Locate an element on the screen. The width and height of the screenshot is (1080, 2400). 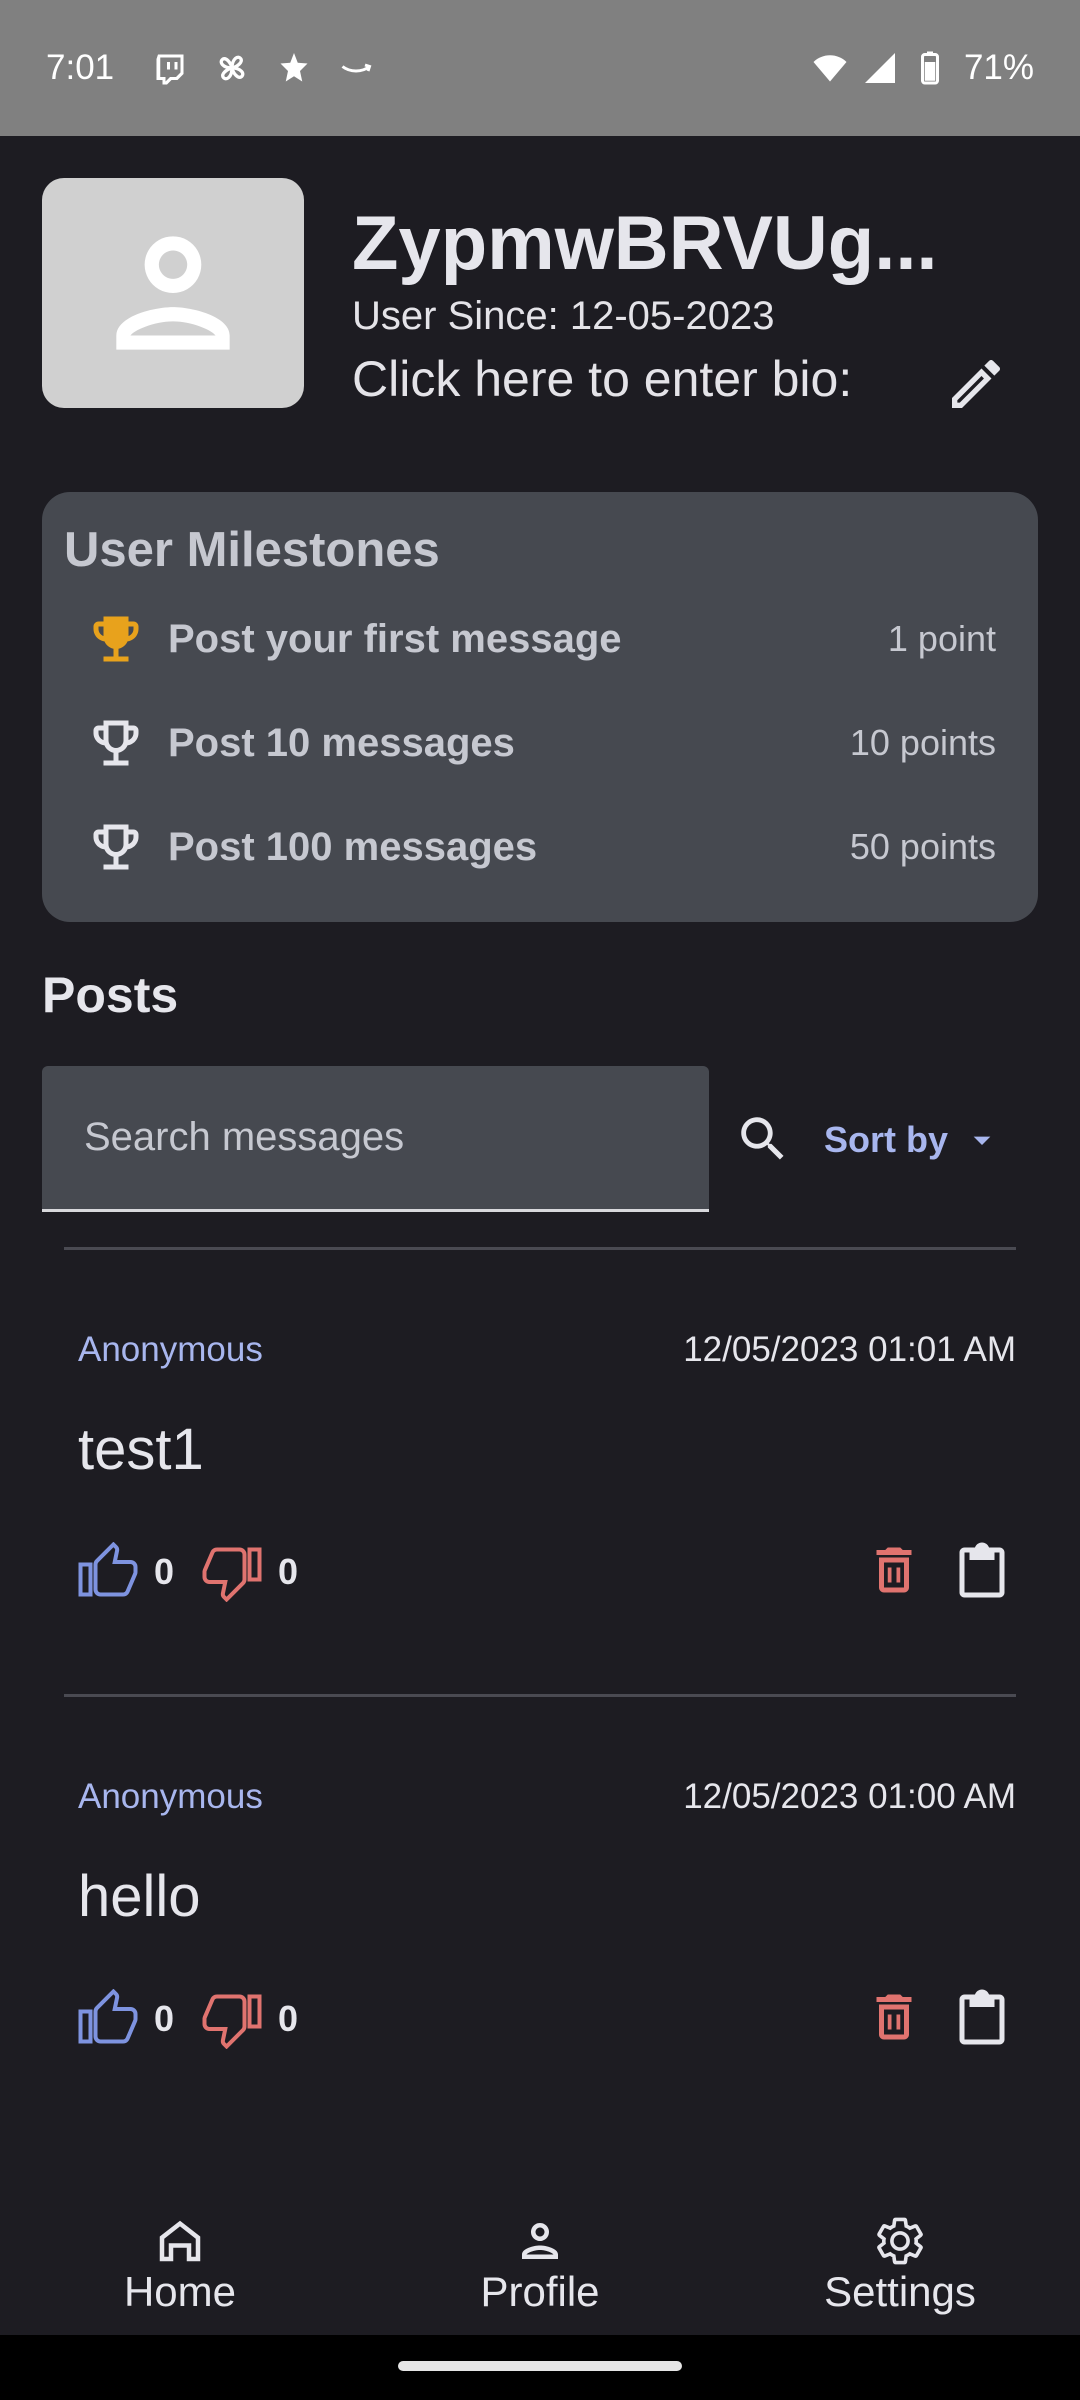
bio-field: Click here to enter bio: is located at coordinates (602, 379).